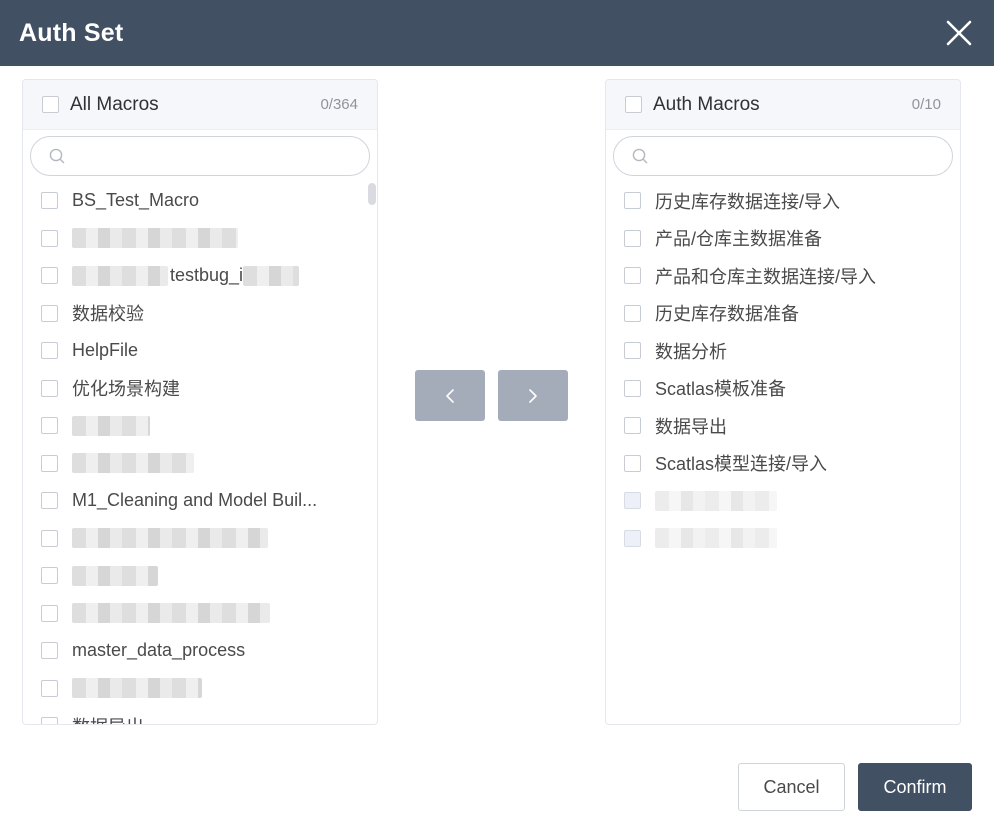 Image resolution: width=994 pixels, height=834 pixels. Describe the element at coordinates (372, 194) in the screenshot. I see `scrollbar-thumb` at that location.